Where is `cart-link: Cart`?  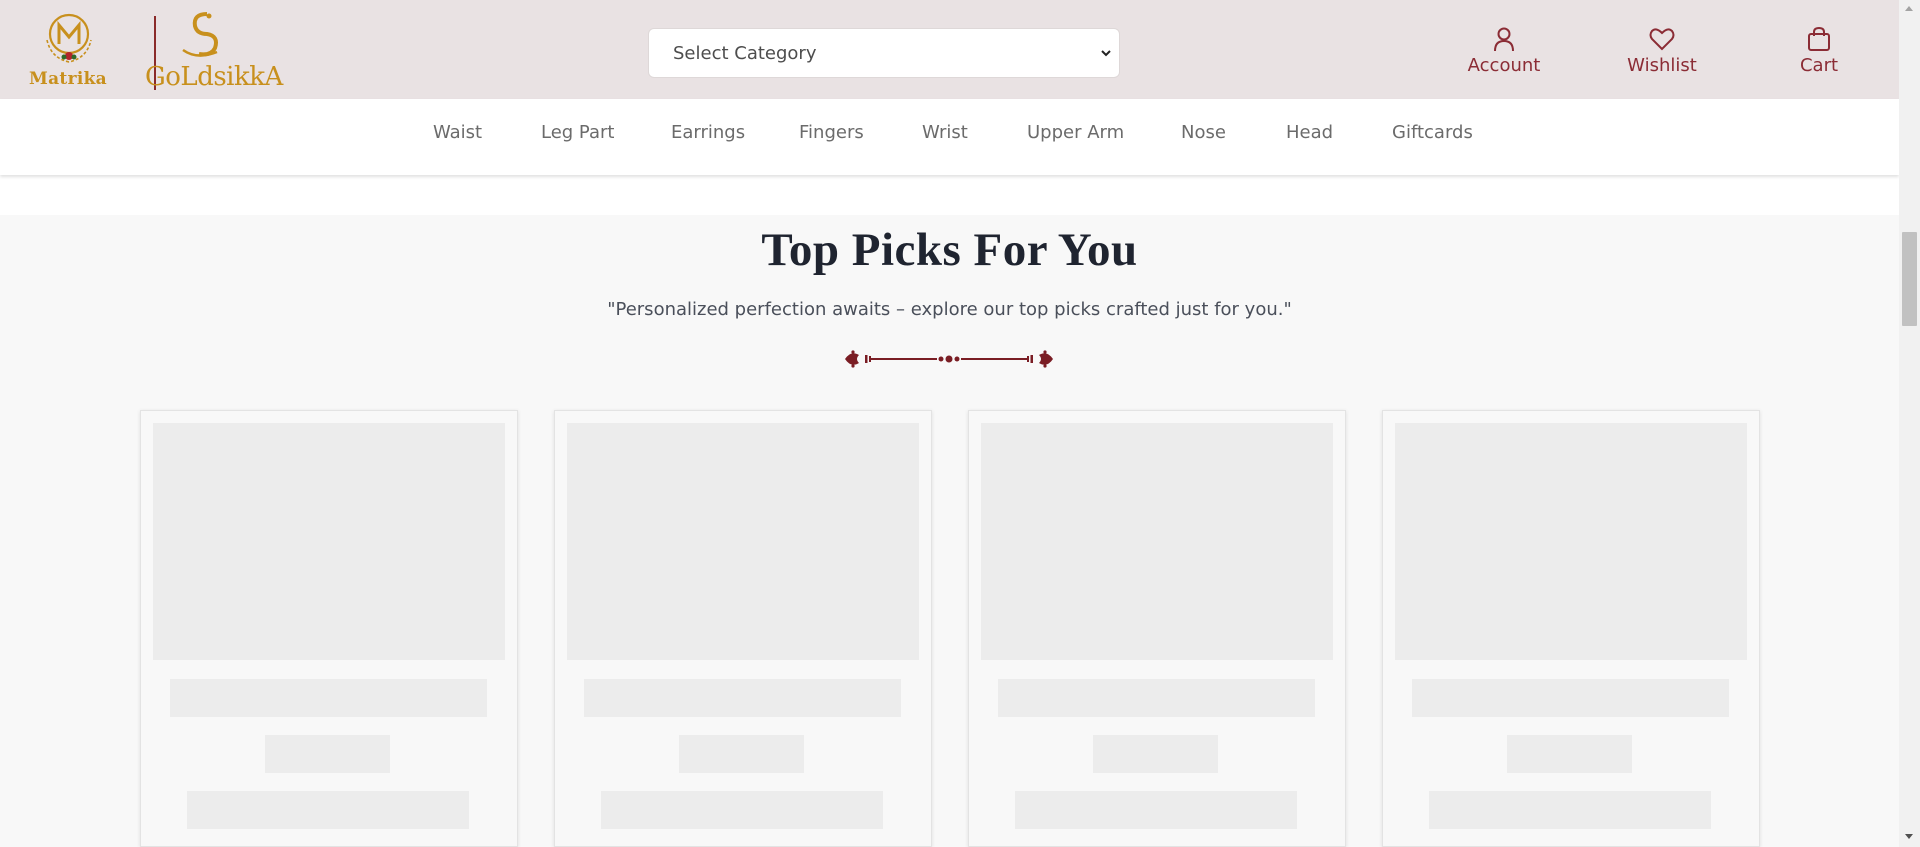 cart-link: Cart is located at coordinates (1819, 54).